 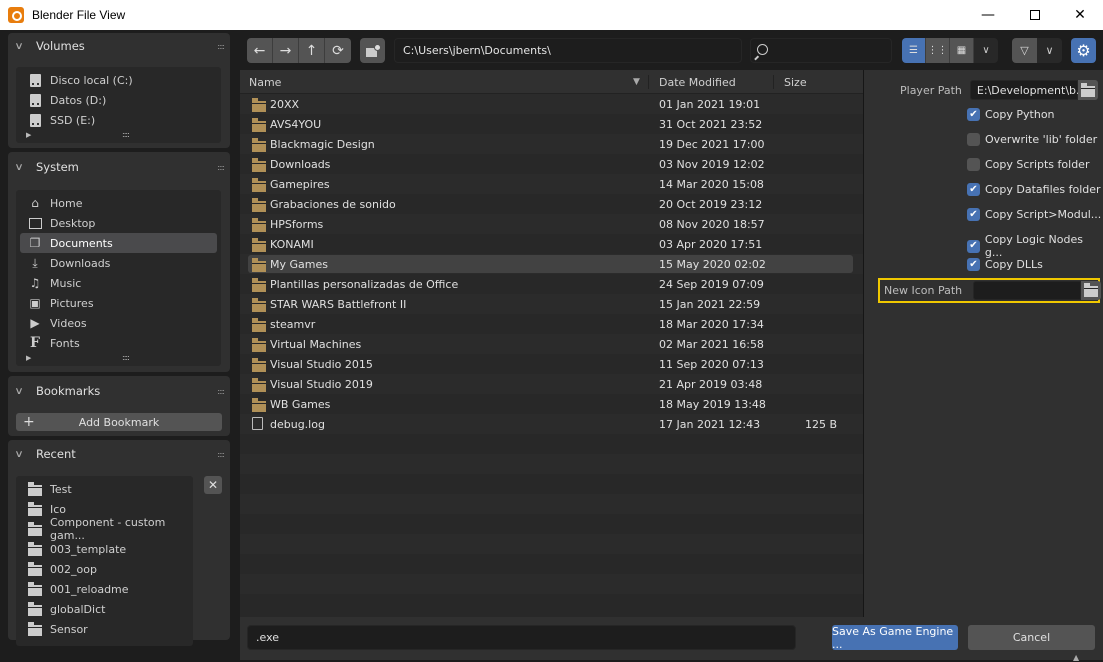 What do you see at coordinates (795, 82) in the screenshot?
I see `column-size-header: Size` at bounding box center [795, 82].